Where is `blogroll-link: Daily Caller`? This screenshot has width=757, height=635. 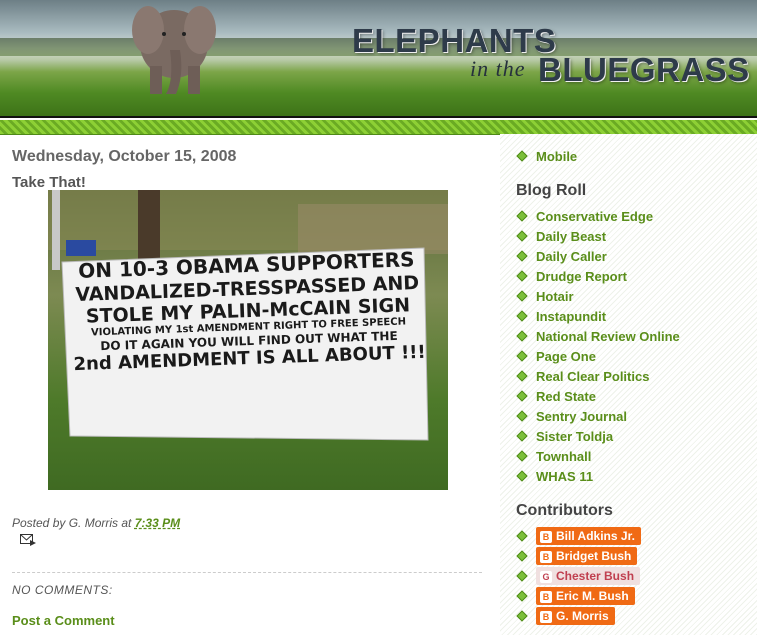
blogroll-link: Daily Caller is located at coordinates (571, 256).